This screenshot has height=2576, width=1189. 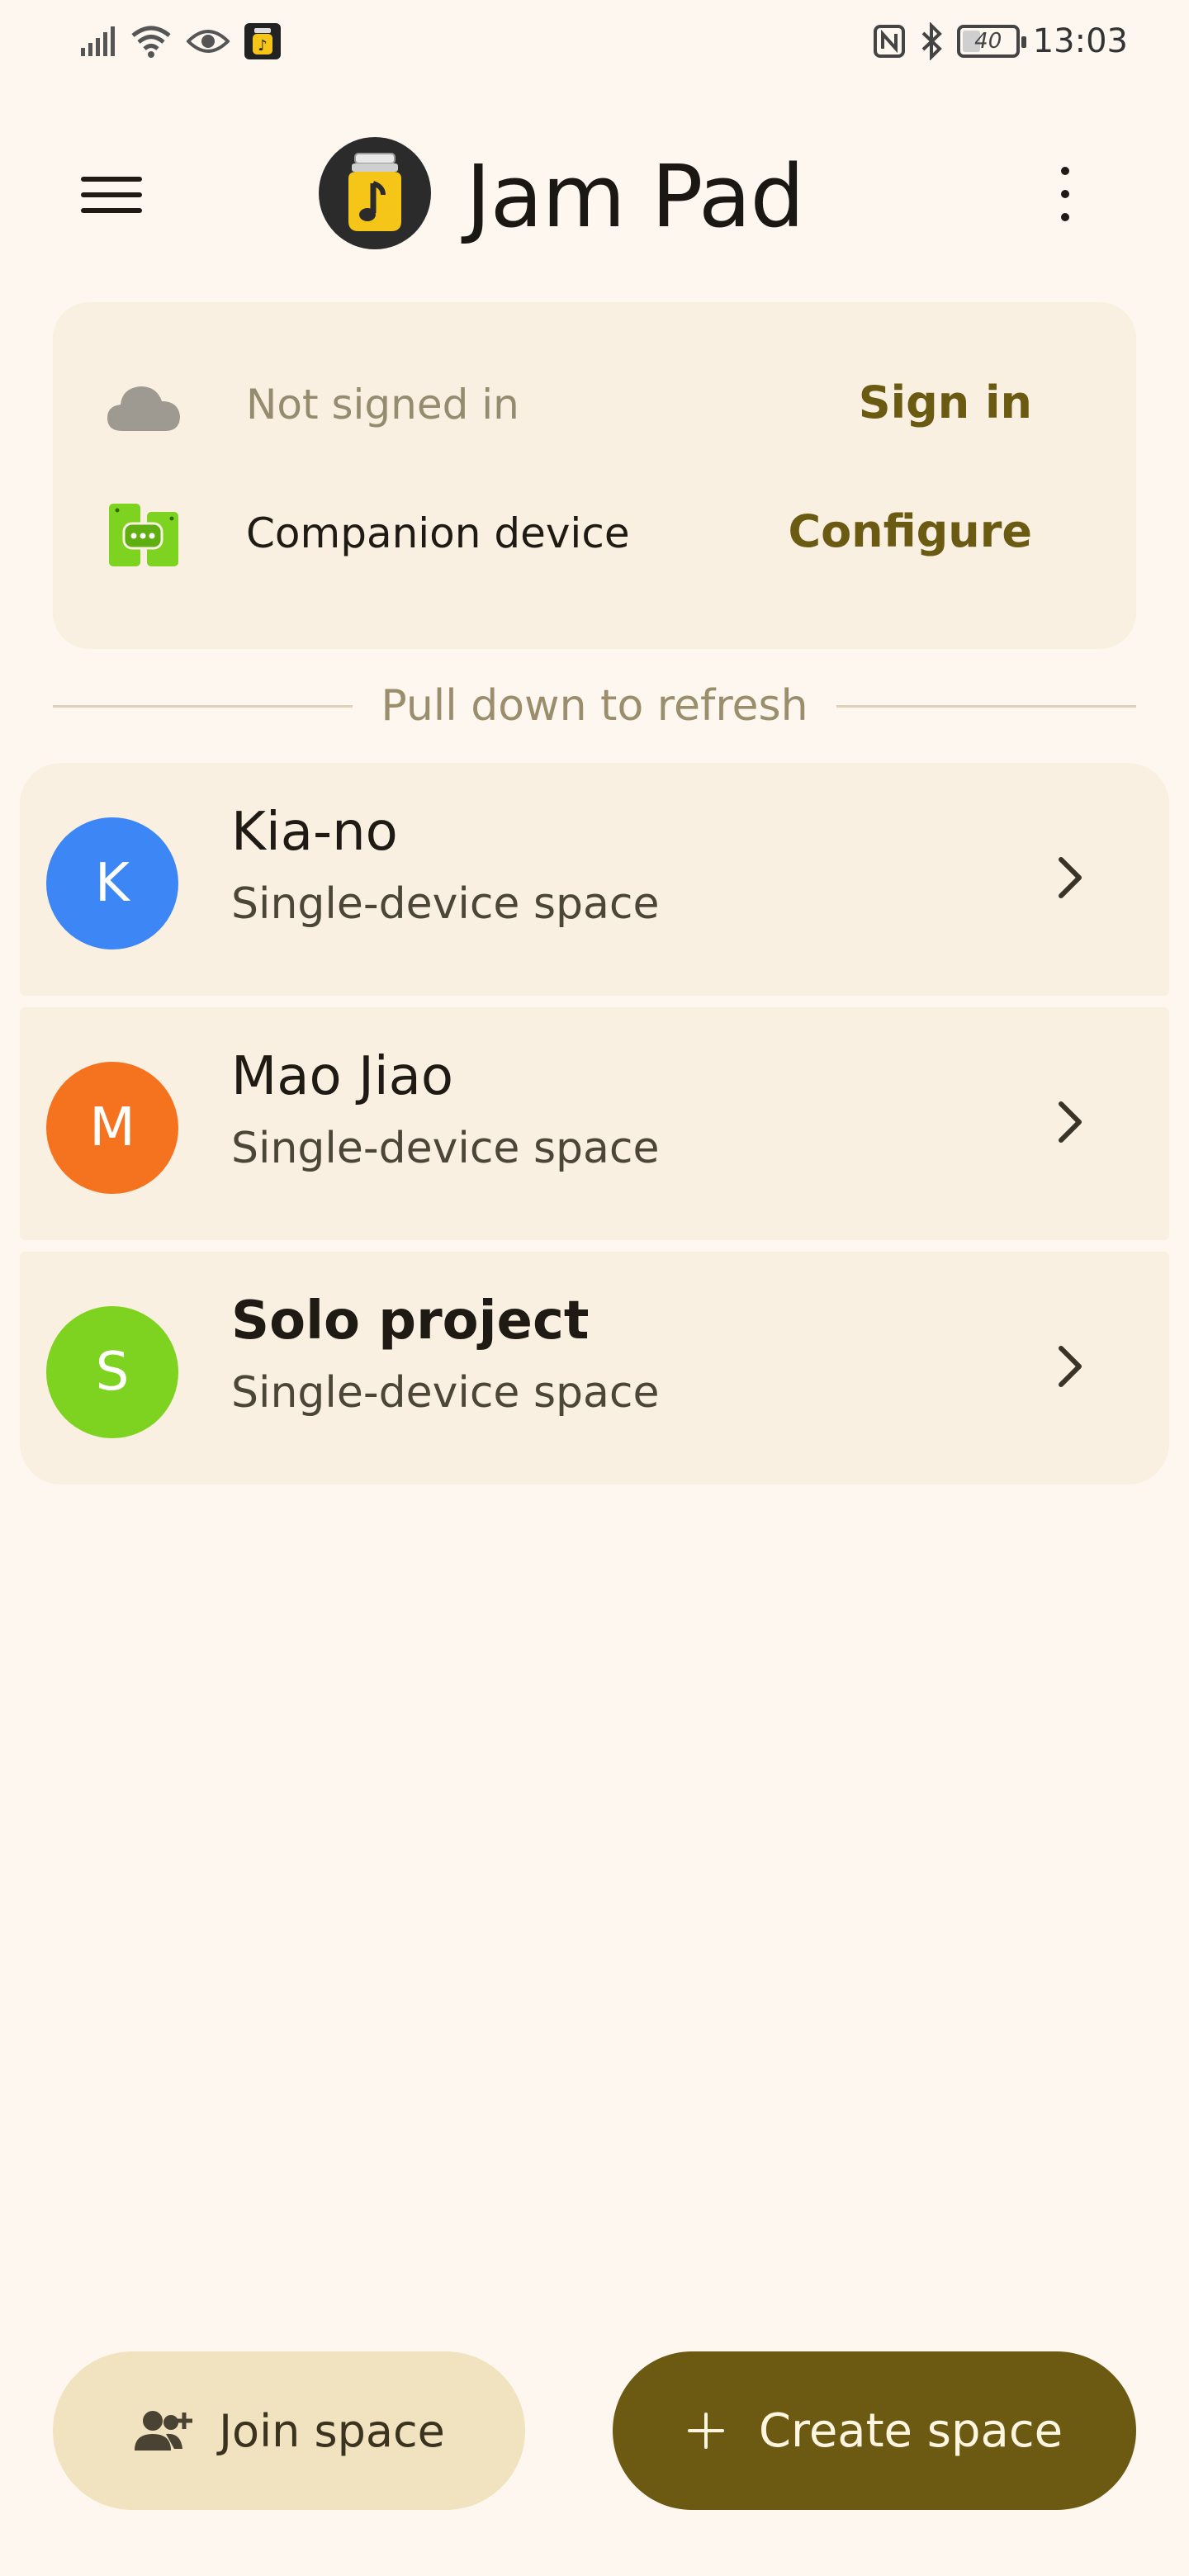 What do you see at coordinates (1080, 41) in the screenshot?
I see `clock: 13:03` at bounding box center [1080, 41].